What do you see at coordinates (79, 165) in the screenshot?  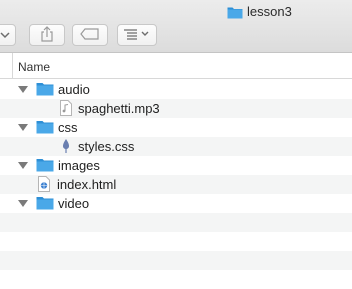 I see `item-label: images` at bounding box center [79, 165].